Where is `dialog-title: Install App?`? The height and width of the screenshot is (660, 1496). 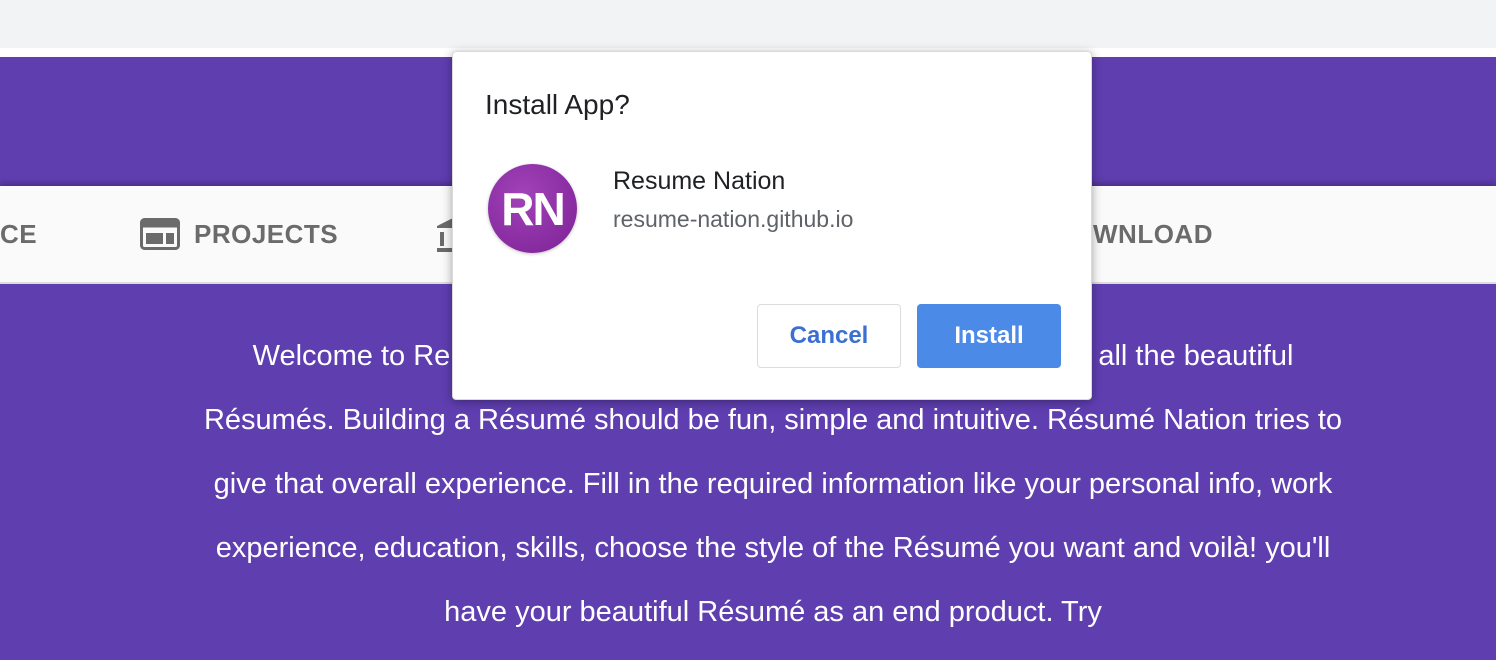 dialog-title: Install App? is located at coordinates (557, 104).